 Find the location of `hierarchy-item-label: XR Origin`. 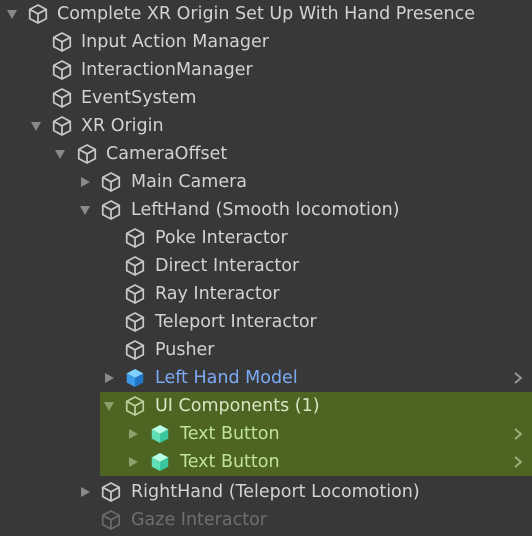

hierarchy-item-label: XR Origin is located at coordinates (122, 126).